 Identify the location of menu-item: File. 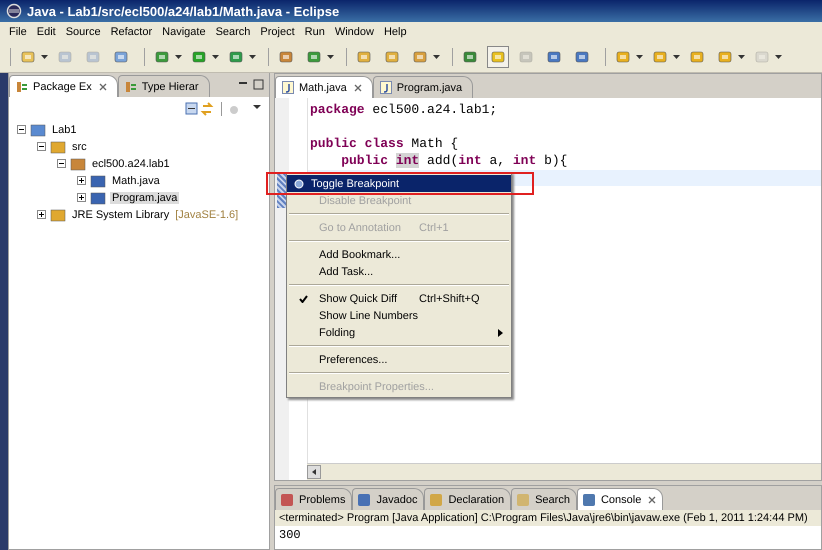
(18, 32).